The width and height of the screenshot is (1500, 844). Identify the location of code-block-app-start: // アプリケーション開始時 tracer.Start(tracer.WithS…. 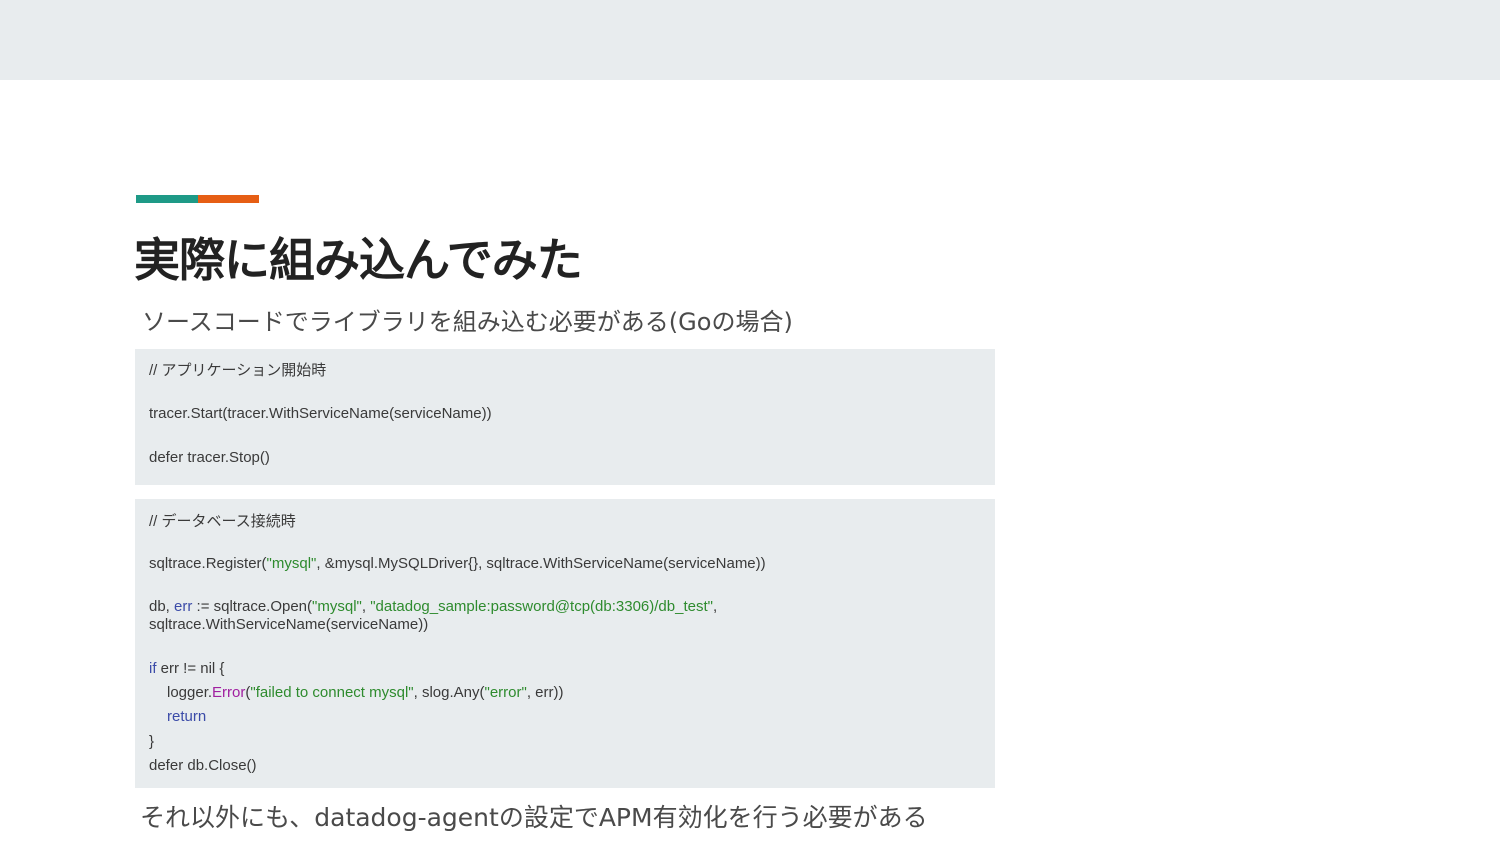
(565, 417).